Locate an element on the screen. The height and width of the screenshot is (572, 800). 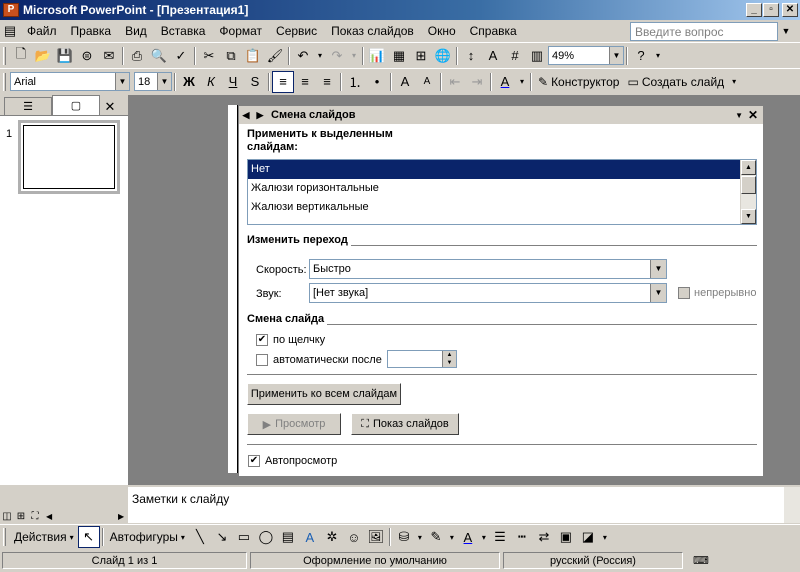
font-color-draw-icon: A is located at coordinates (468, 537).